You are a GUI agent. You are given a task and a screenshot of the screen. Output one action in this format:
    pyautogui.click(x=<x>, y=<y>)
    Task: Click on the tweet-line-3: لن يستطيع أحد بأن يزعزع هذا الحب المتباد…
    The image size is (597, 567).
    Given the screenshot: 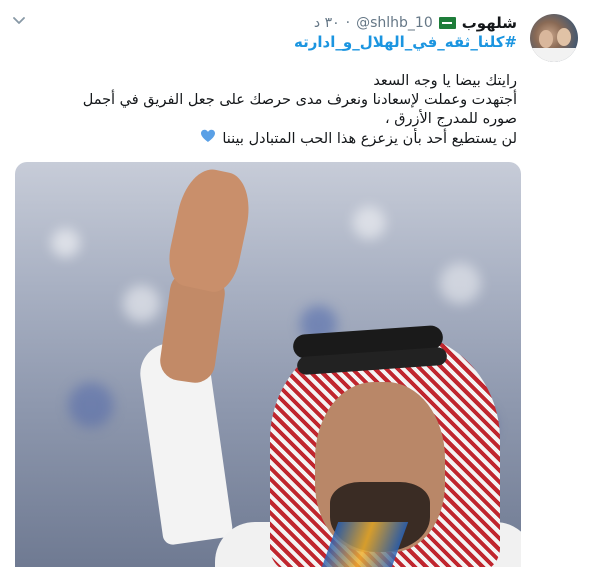 What is the action you would take?
    pyautogui.click(x=297, y=139)
    